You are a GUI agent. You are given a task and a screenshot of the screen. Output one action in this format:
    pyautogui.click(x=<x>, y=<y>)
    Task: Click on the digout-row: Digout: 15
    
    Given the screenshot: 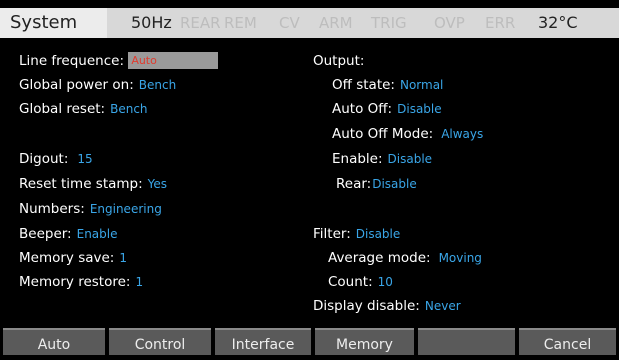 What is the action you would take?
    pyautogui.click(x=56, y=159)
    